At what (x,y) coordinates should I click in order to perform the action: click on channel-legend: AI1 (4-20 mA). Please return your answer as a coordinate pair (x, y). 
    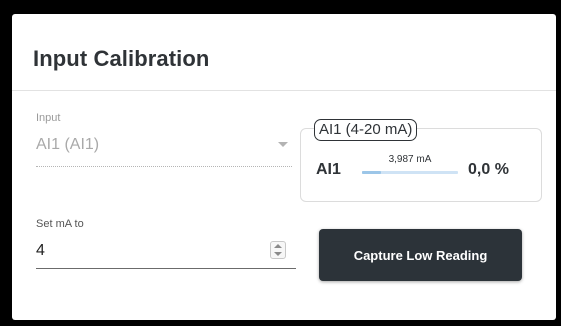
    Looking at the image, I should click on (366, 130).